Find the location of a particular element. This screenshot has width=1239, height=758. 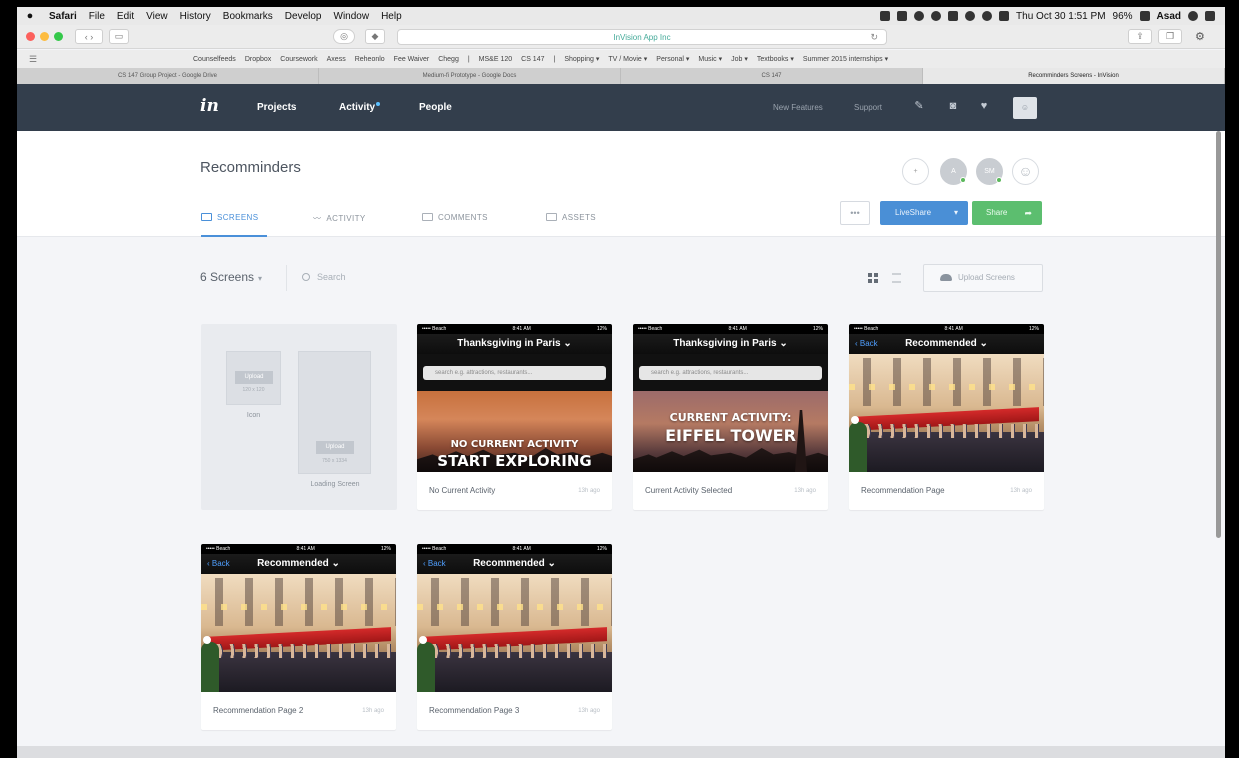

menu-edit: Edit is located at coordinates (125, 16).